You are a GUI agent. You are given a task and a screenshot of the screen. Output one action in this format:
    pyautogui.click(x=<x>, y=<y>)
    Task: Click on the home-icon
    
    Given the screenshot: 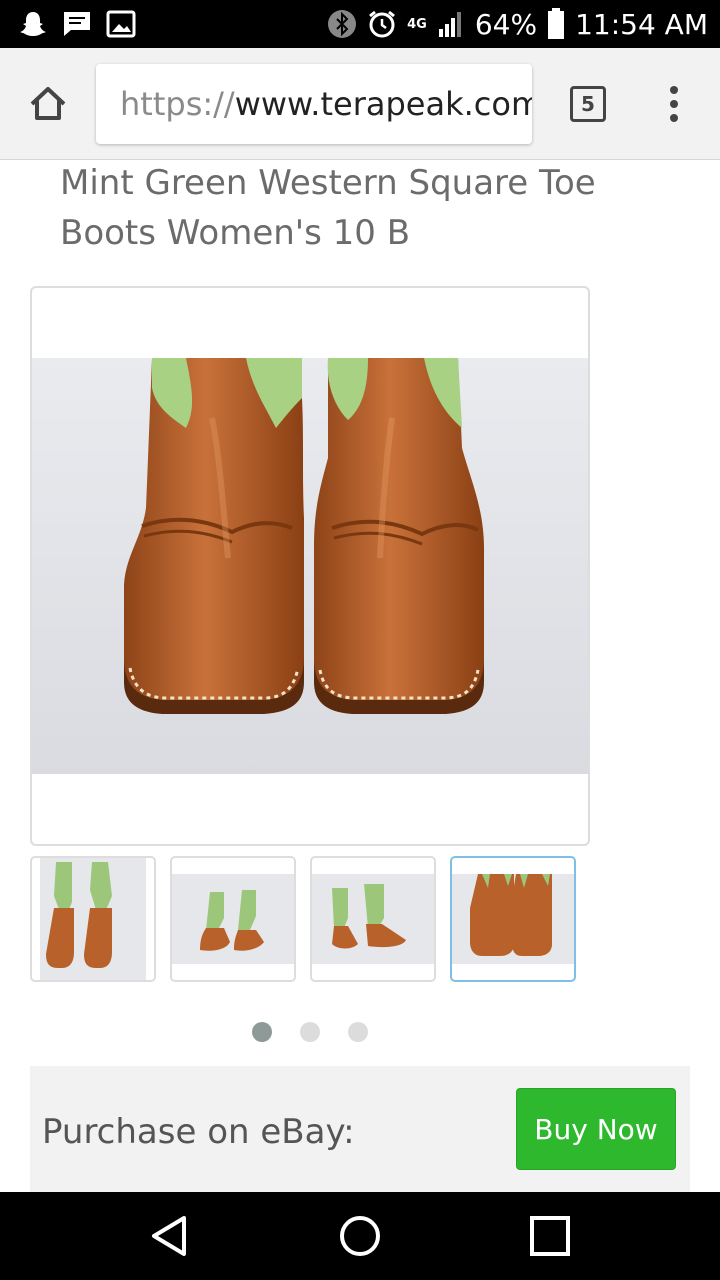 What is the action you would take?
    pyautogui.click(x=48, y=104)
    